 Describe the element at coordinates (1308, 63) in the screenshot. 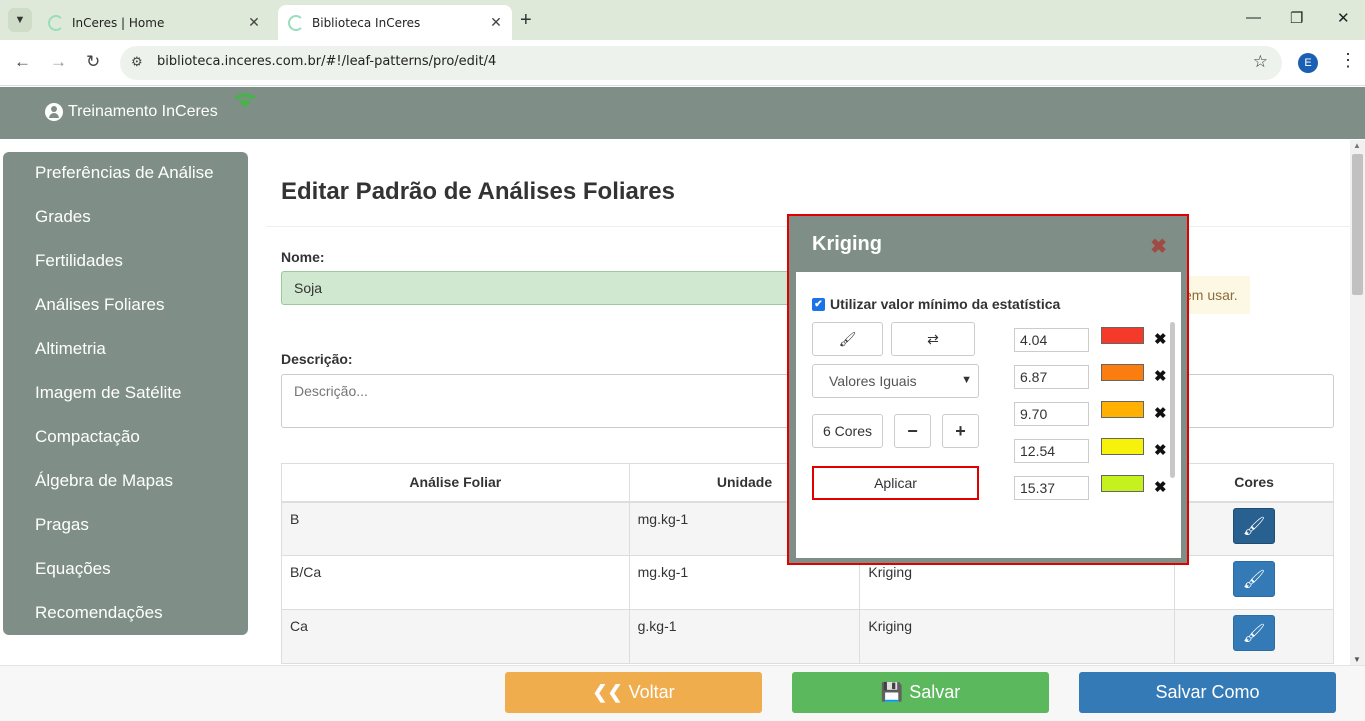

I see `profile-avatar: E` at that location.